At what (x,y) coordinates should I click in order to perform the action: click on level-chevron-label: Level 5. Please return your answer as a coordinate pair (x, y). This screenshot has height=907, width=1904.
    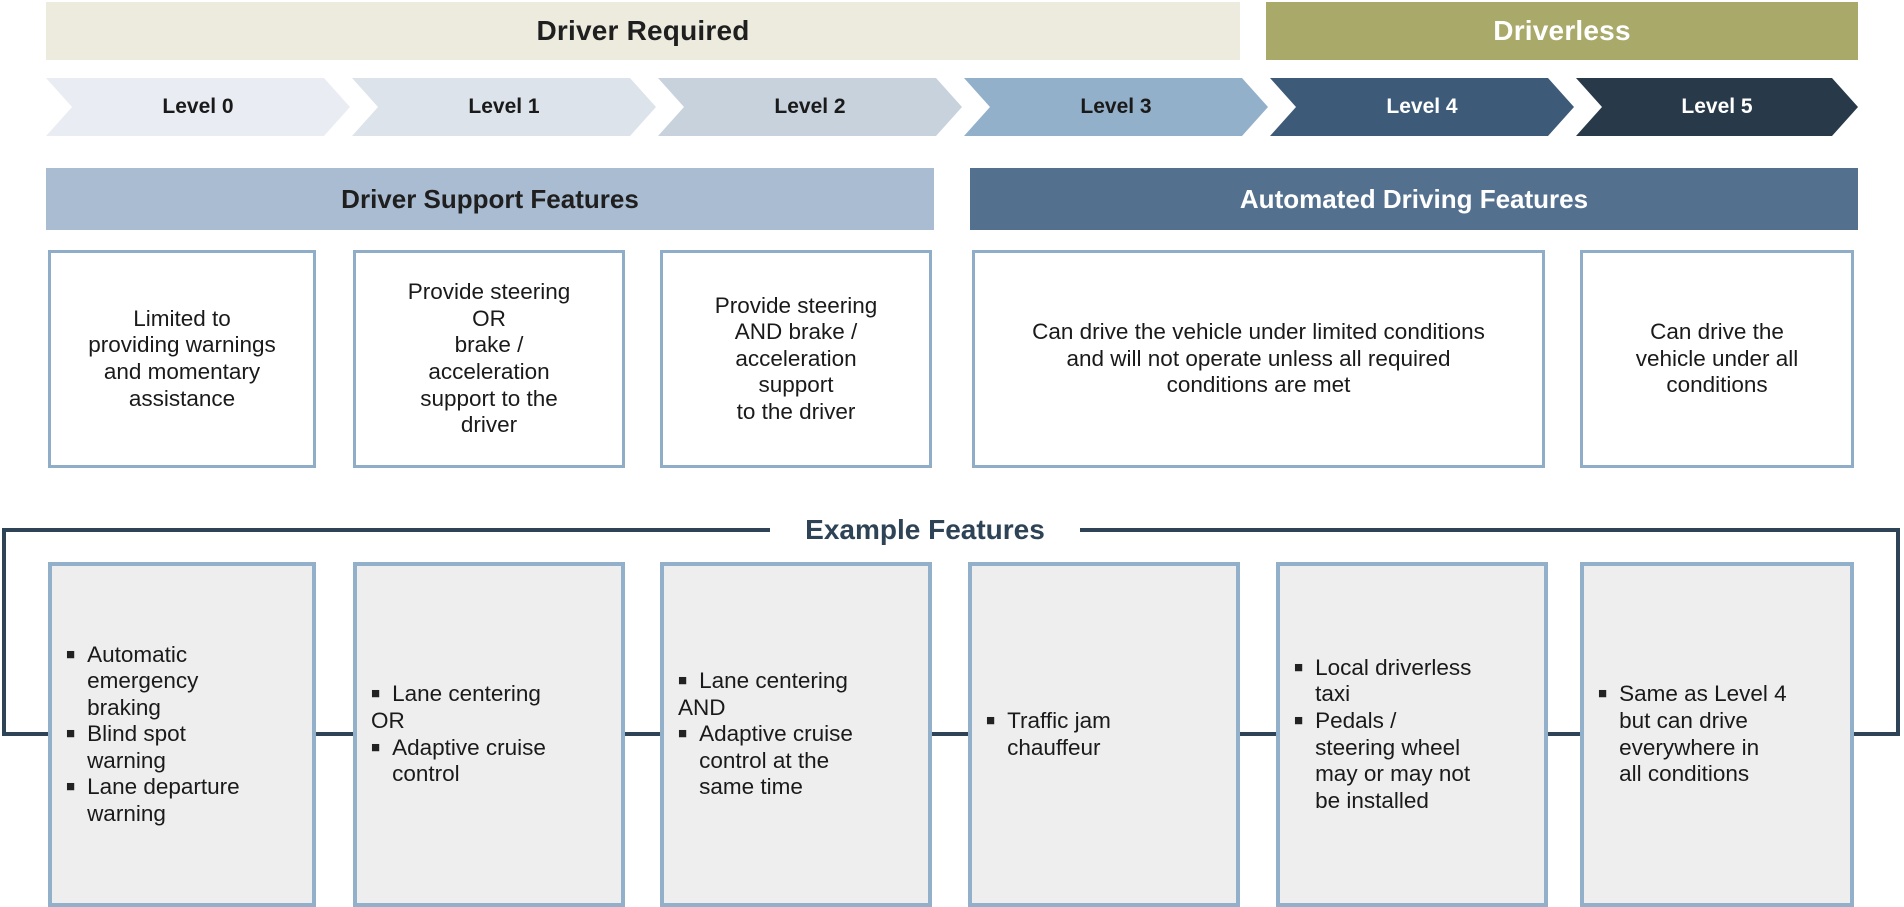
    Looking at the image, I should click on (1717, 106).